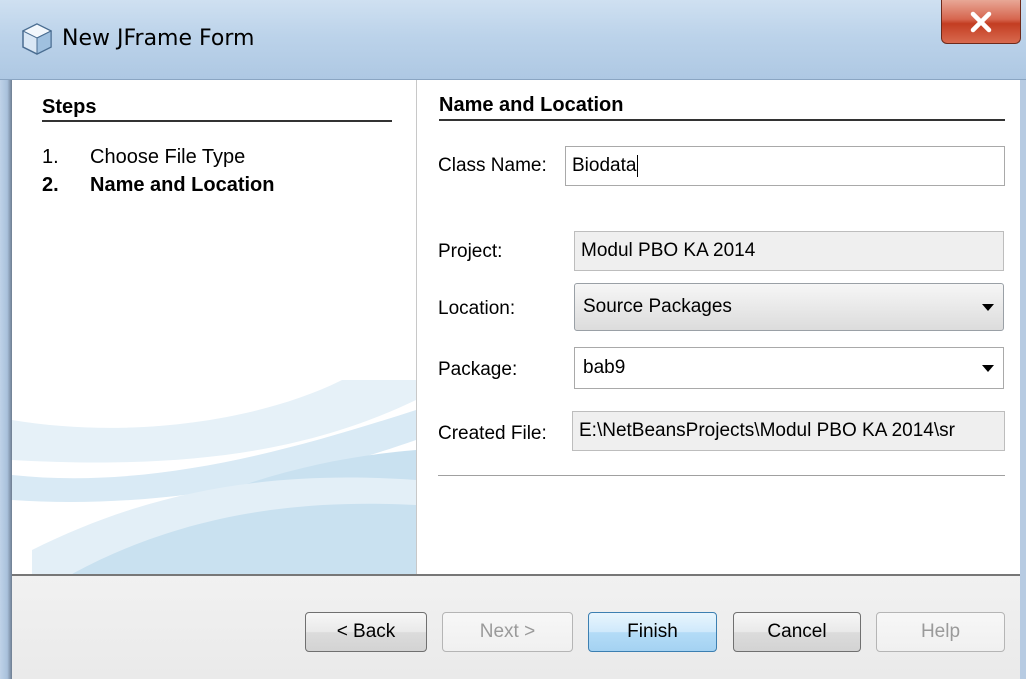 The image size is (1026, 679). Describe the element at coordinates (668, 250) in the screenshot. I see `project-value: Modul PBO KA 2014` at that location.